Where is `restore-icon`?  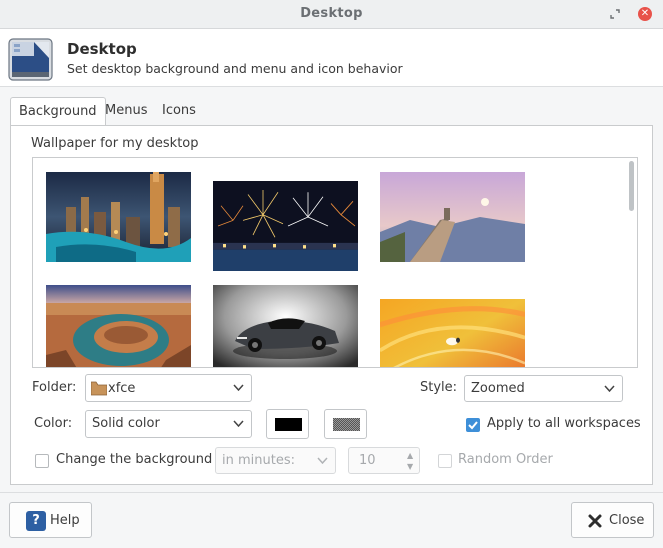 restore-icon is located at coordinates (615, 14).